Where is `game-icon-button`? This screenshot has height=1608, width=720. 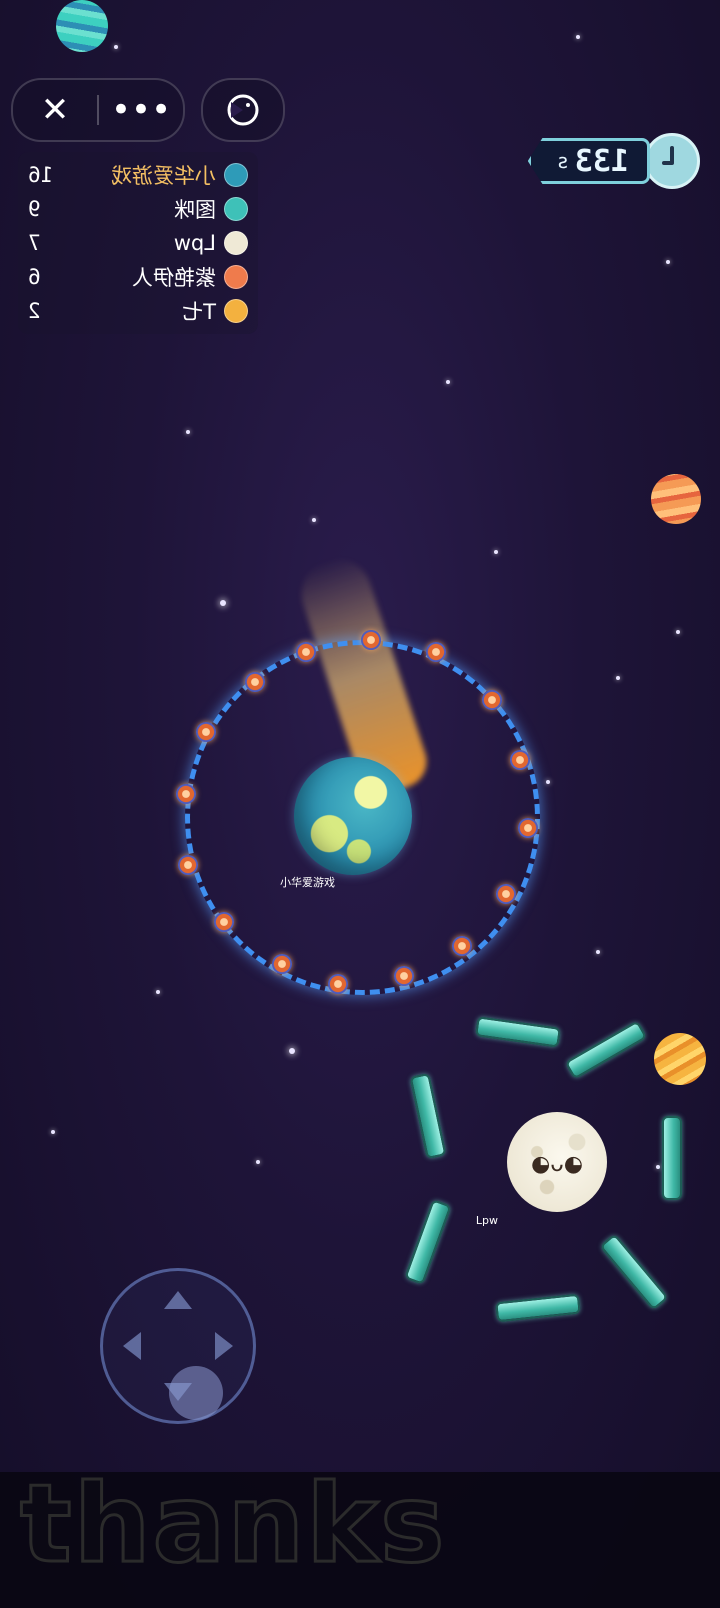
game-icon-button is located at coordinates (243, 110).